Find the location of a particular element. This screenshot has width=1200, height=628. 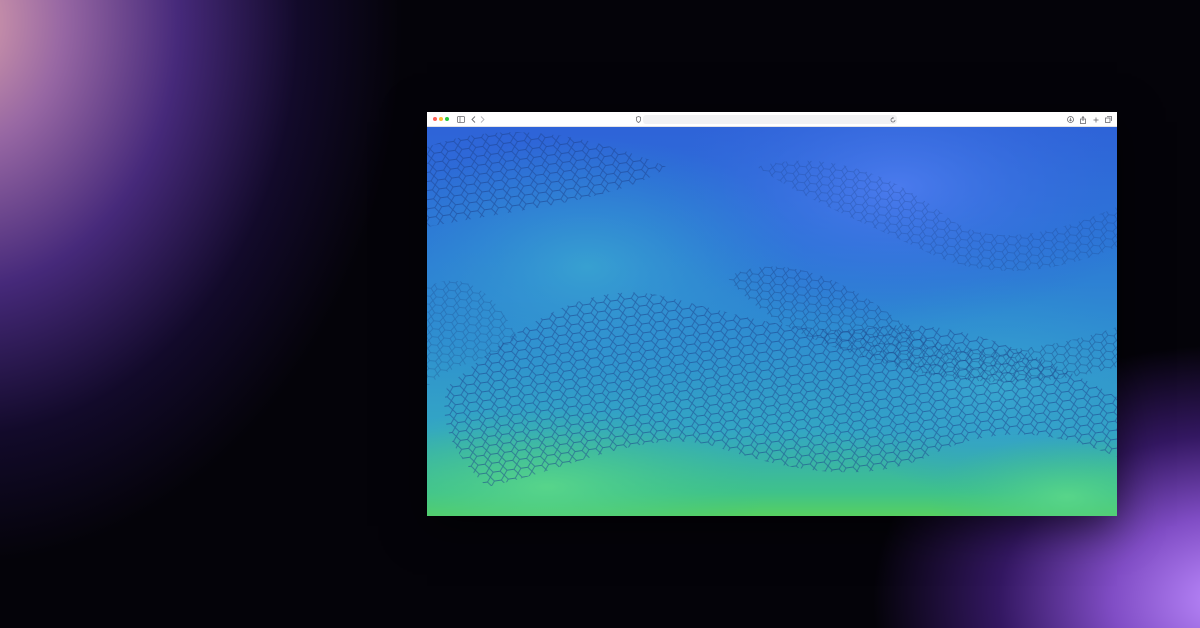

browser-toolbar is located at coordinates (772, 119).